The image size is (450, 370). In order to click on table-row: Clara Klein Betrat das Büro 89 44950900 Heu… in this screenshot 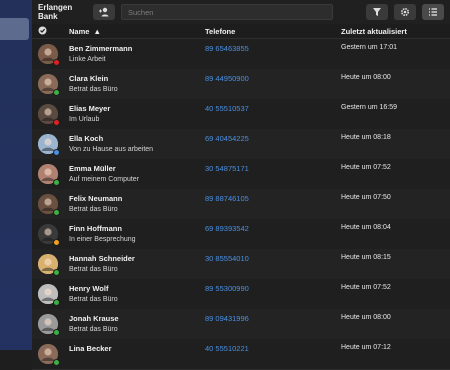, I will do `click(241, 84)`.